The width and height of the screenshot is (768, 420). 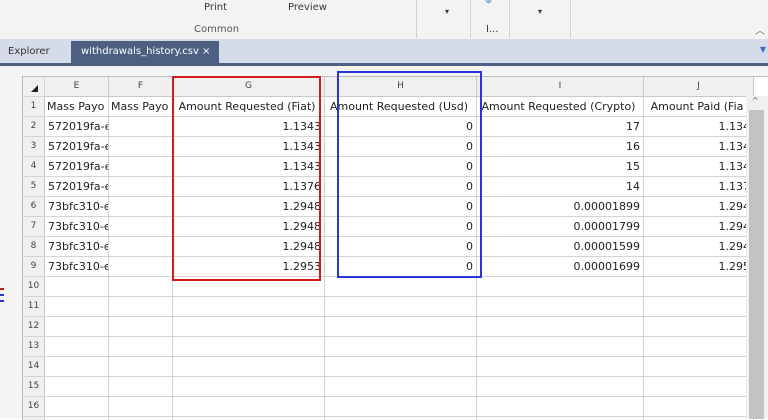 What do you see at coordinates (755, 100) in the screenshot?
I see `scroll-up-arrow-icon: ^` at bounding box center [755, 100].